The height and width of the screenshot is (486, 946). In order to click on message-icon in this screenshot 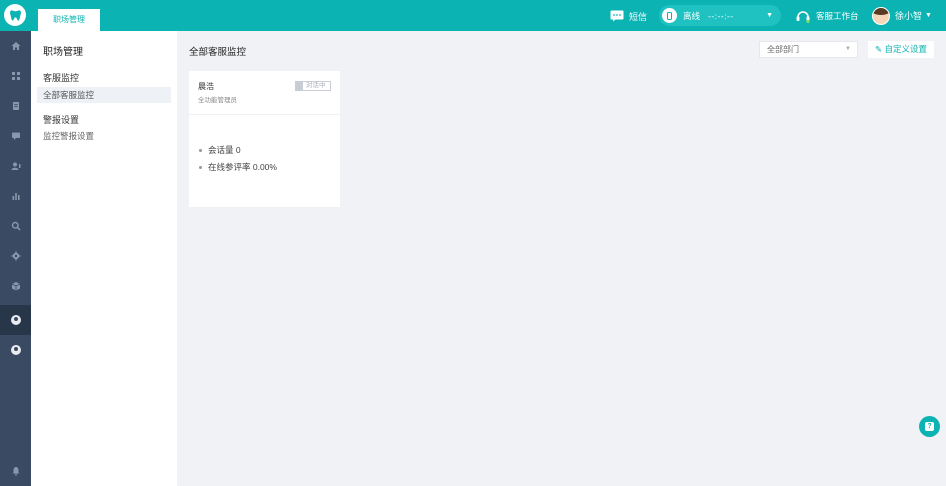, I will do `click(617, 16)`.